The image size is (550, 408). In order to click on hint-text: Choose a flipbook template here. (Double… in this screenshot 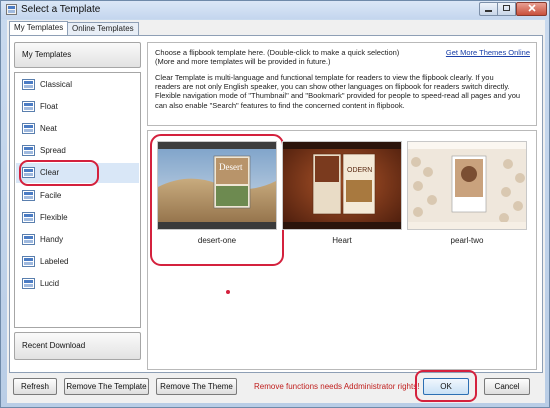, I will do `click(277, 57)`.